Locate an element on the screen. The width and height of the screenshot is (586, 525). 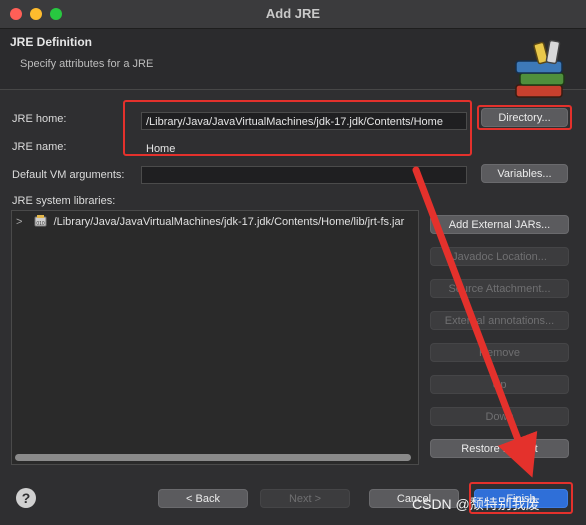
csdn-watermark: CSDN @颓特别我废 is located at coordinates (476, 504).